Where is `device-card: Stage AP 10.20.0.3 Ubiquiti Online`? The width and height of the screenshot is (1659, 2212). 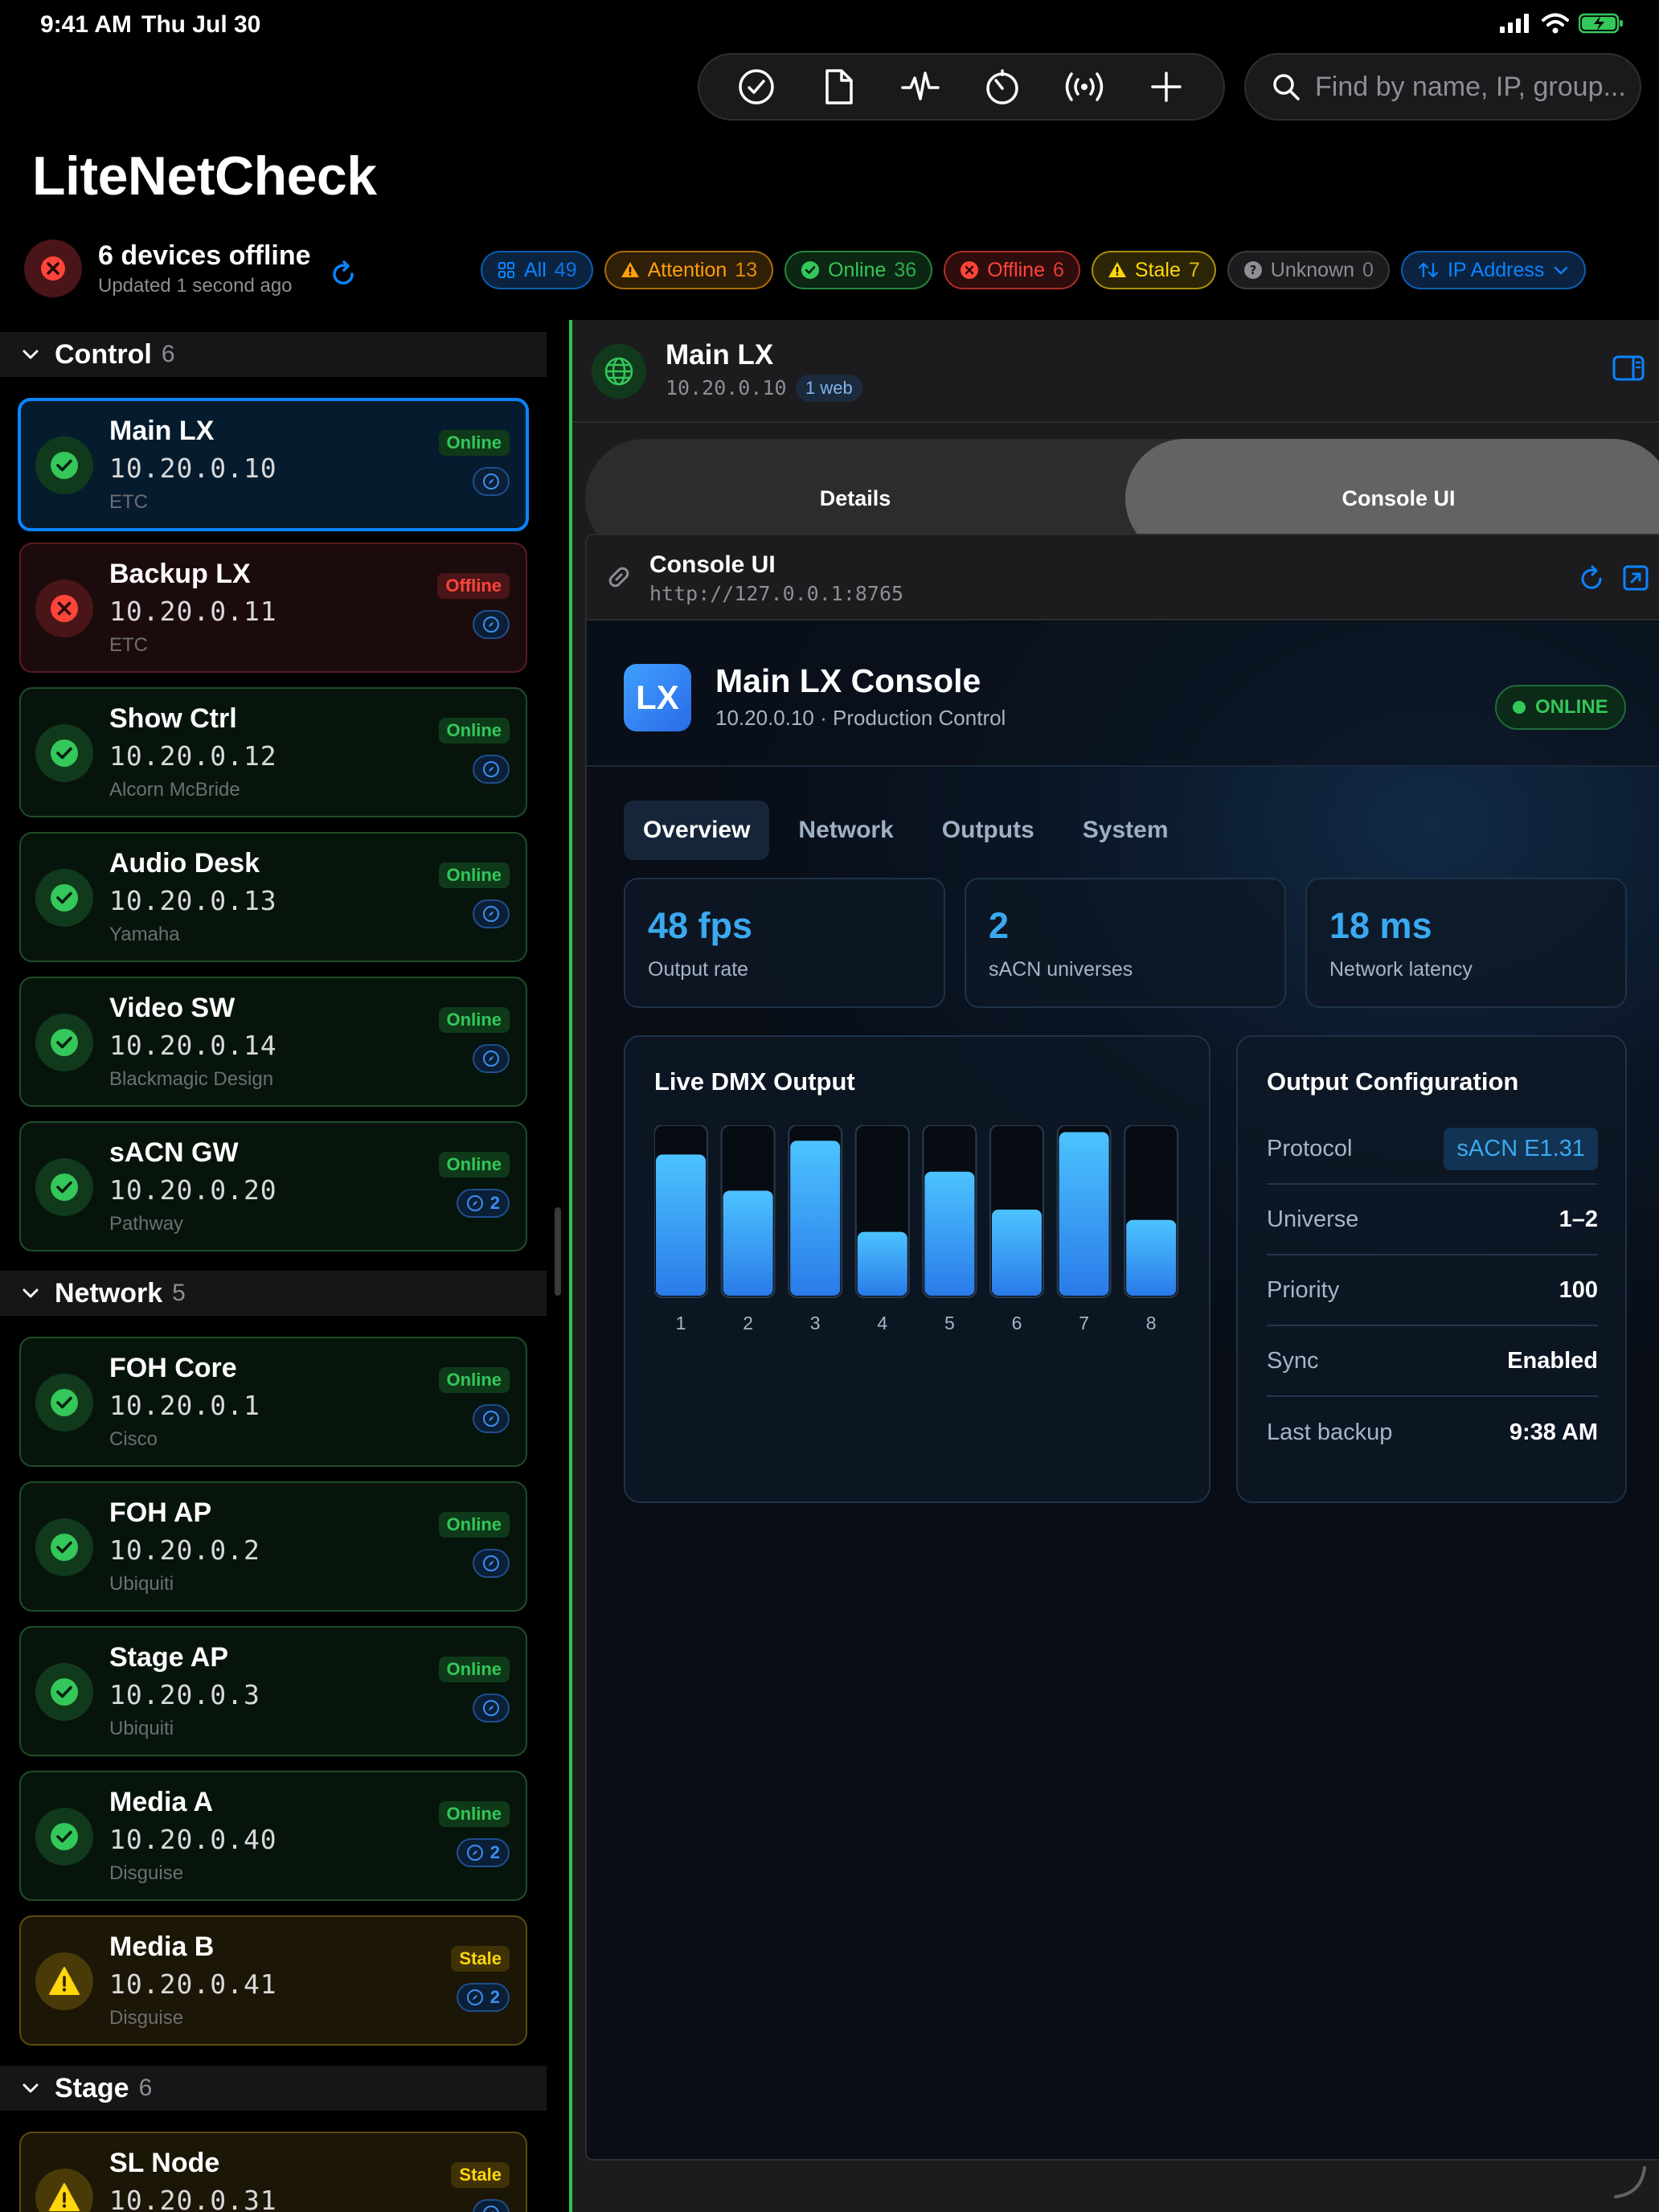 device-card: Stage AP 10.20.0.3 Ubiquiti Online is located at coordinates (273, 1691).